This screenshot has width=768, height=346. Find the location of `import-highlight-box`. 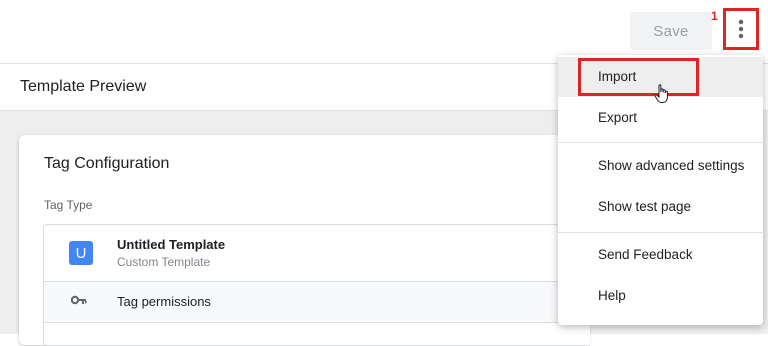

import-highlight-box is located at coordinates (638, 77).